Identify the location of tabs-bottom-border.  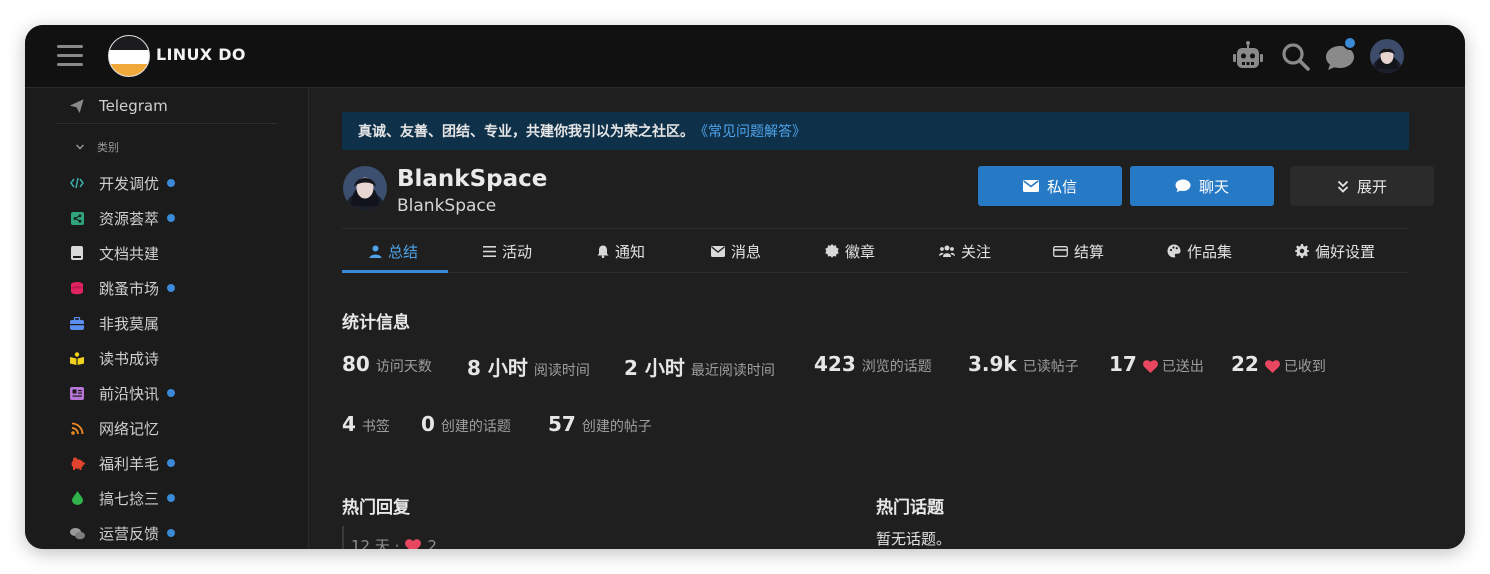
(875, 272).